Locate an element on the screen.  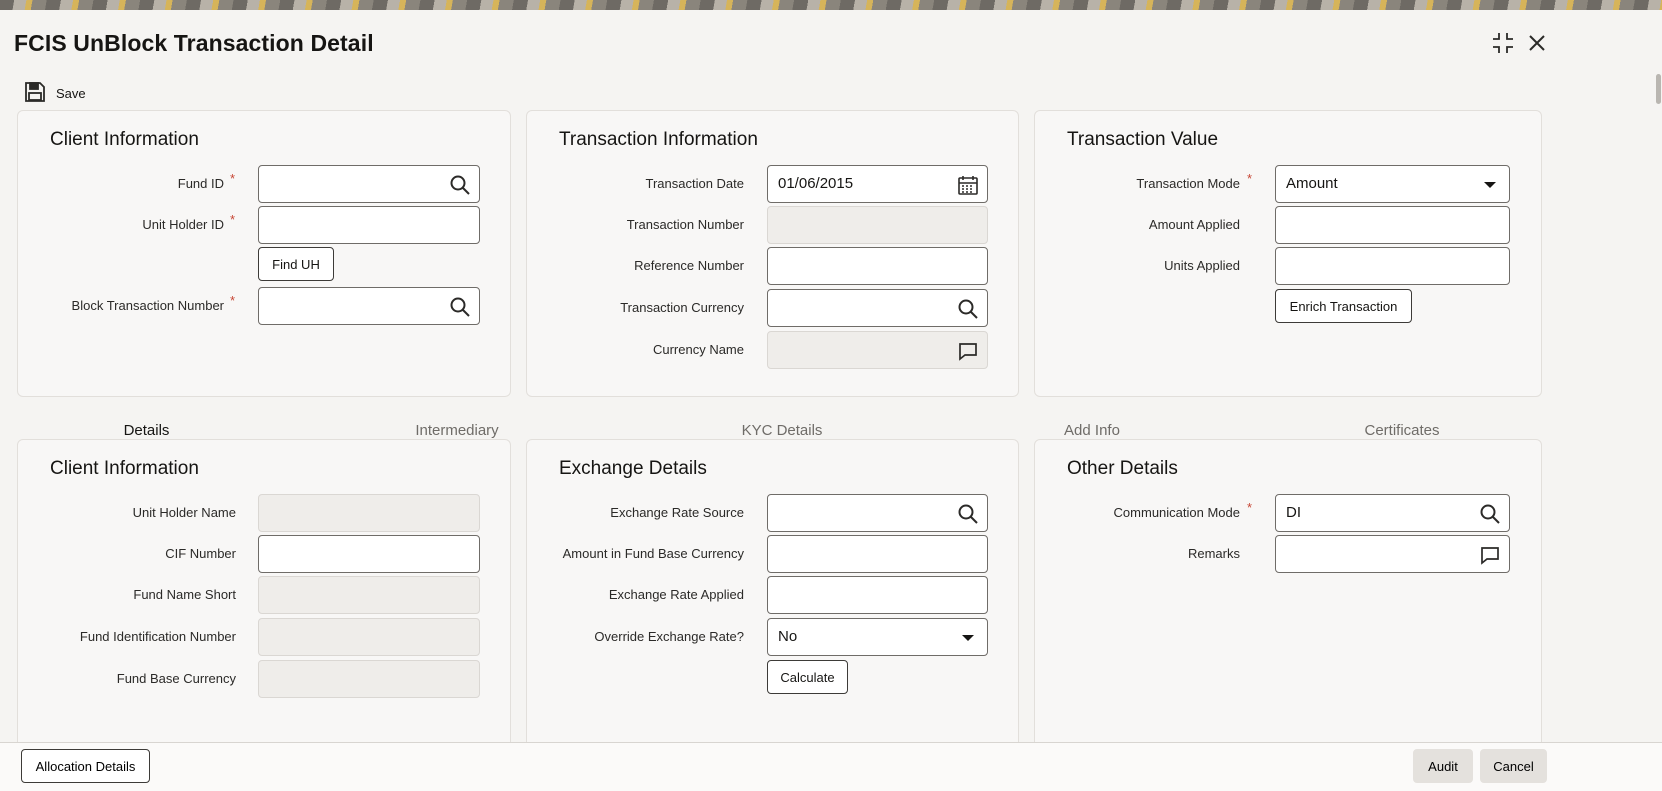
reference-number-input is located at coordinates (877, 266).